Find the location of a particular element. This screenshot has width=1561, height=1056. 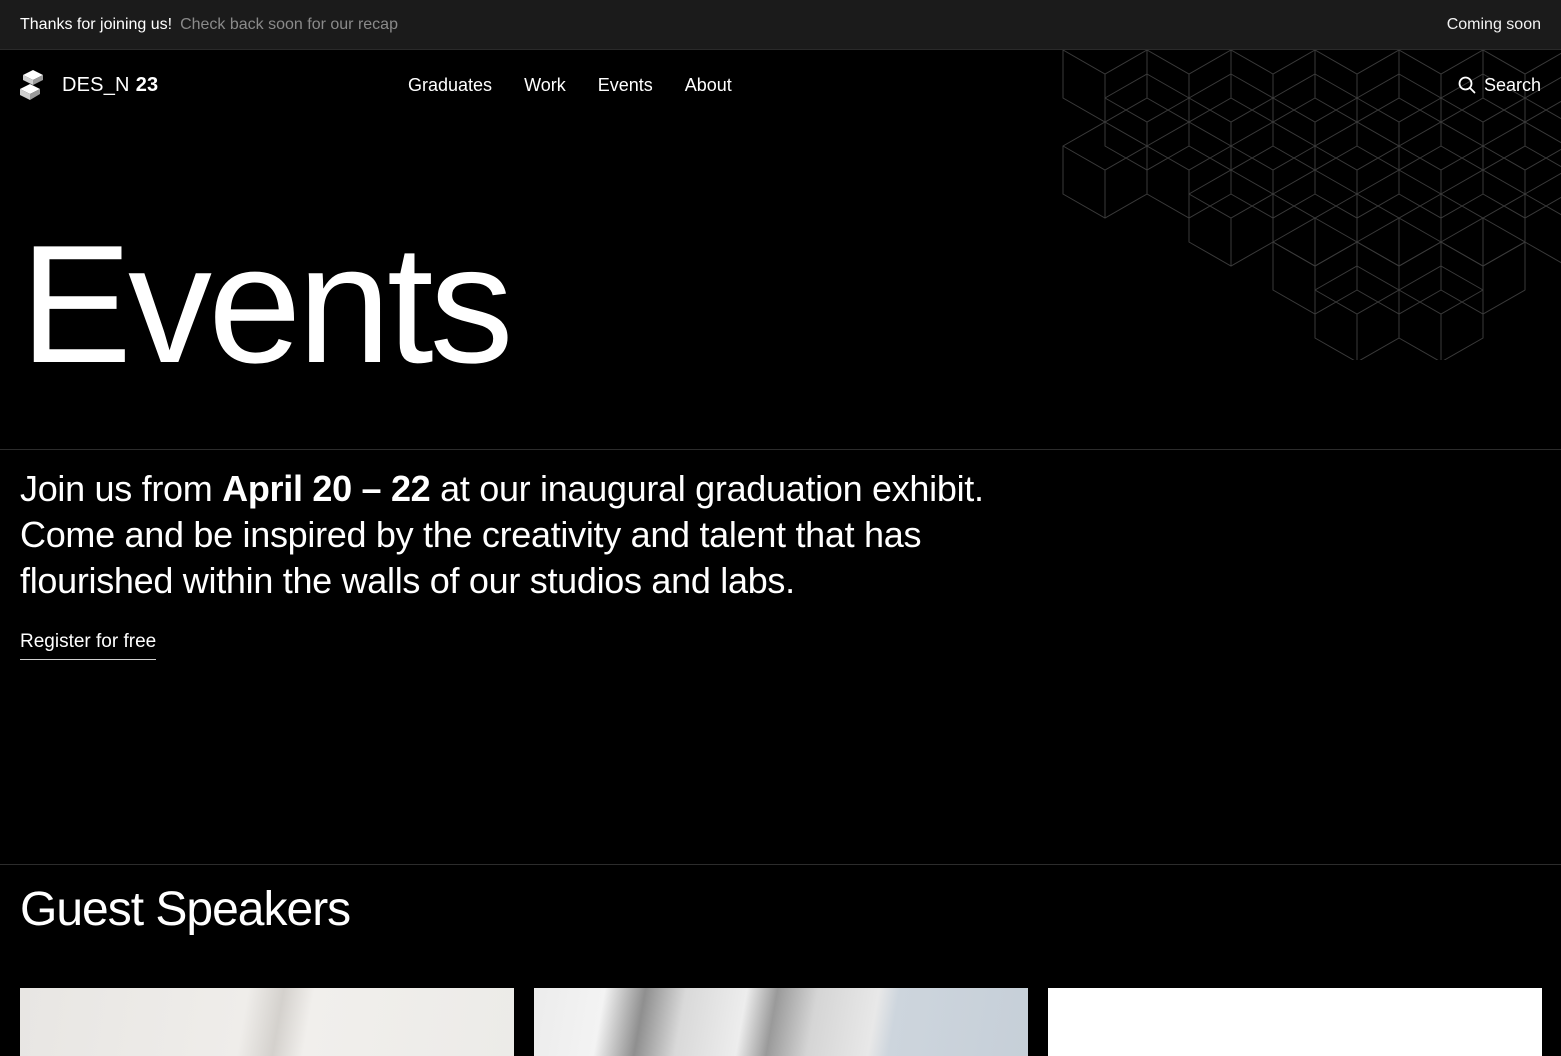

hero-divider is located at coordinates (780, 449).